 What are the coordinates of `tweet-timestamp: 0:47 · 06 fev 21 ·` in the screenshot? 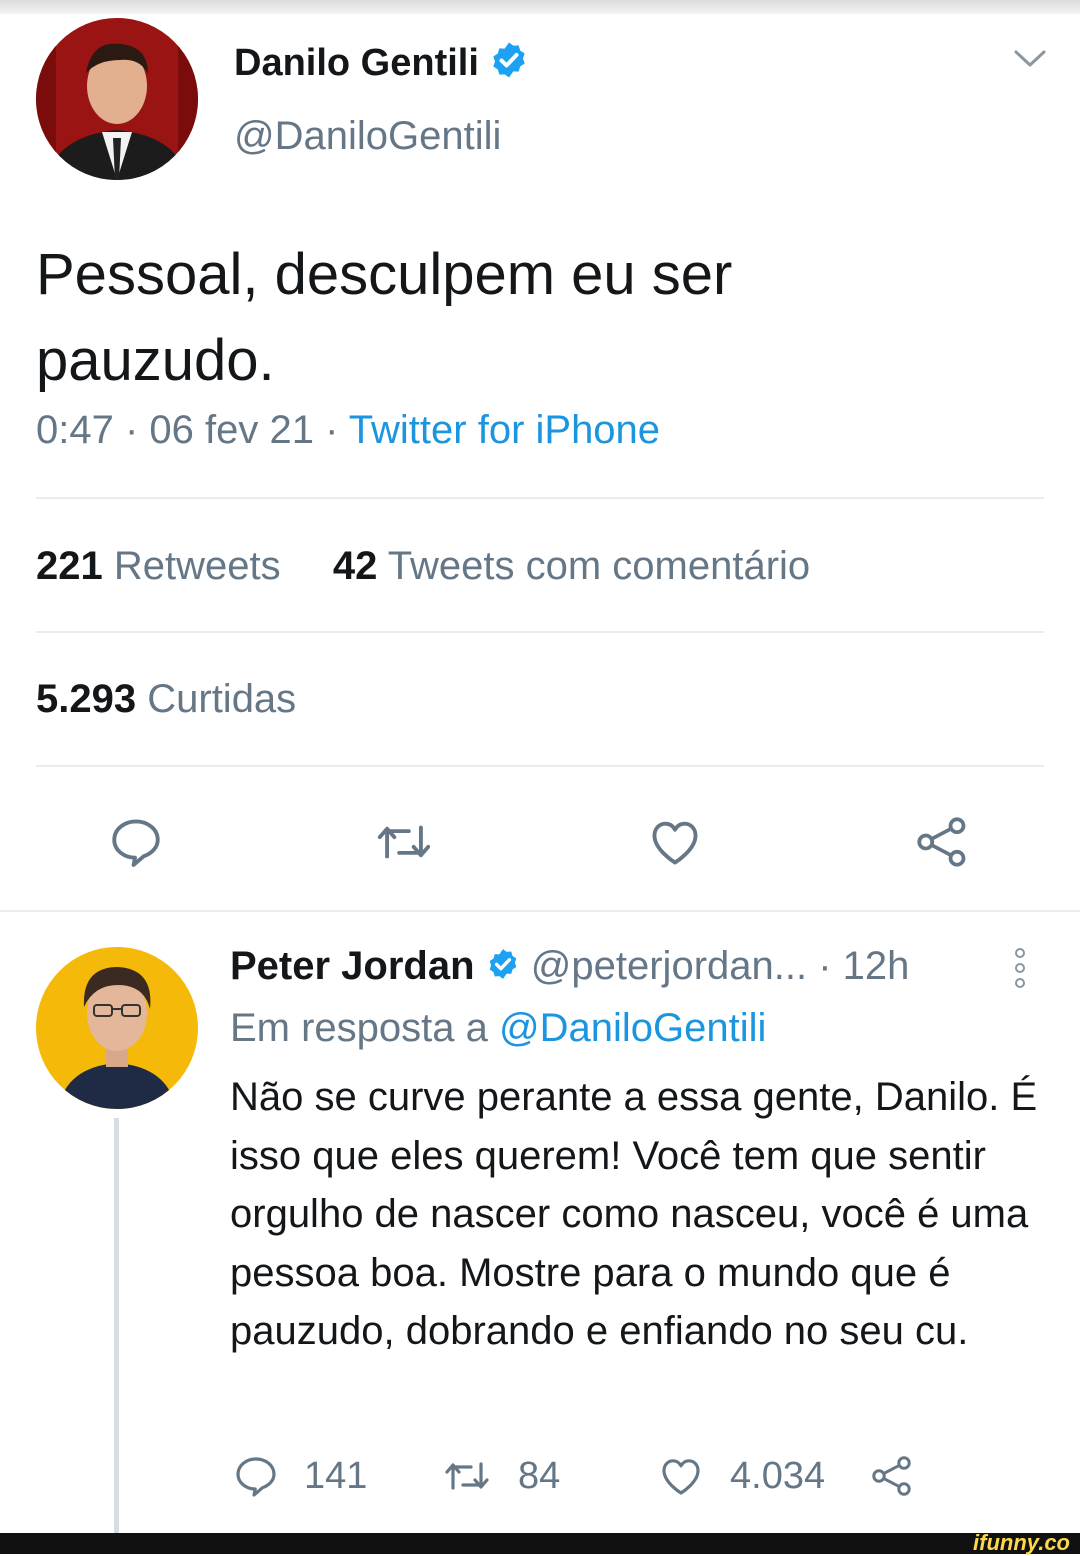 It's located at (192, 430).